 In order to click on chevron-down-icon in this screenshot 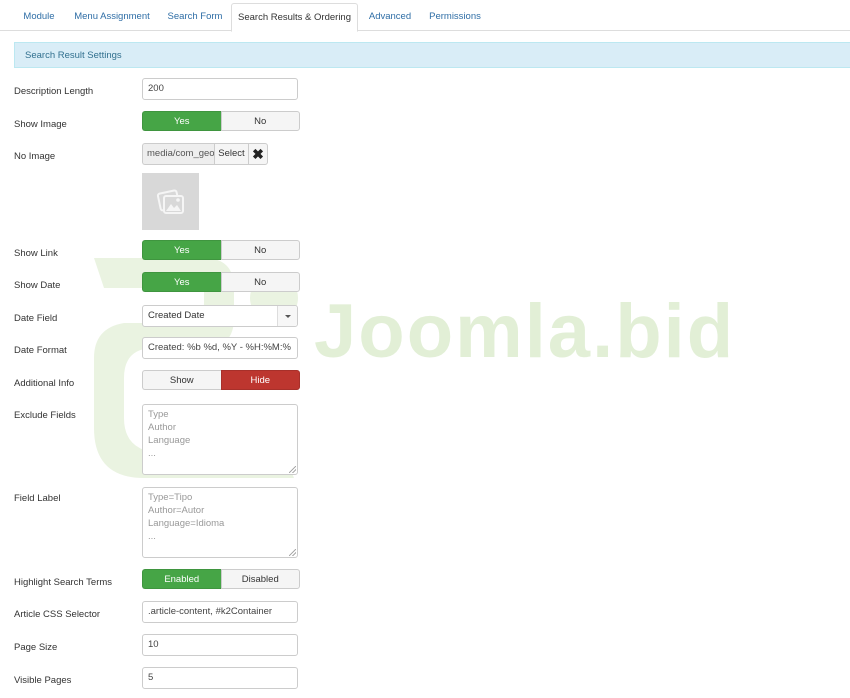, I will do `click(287, 316)`.